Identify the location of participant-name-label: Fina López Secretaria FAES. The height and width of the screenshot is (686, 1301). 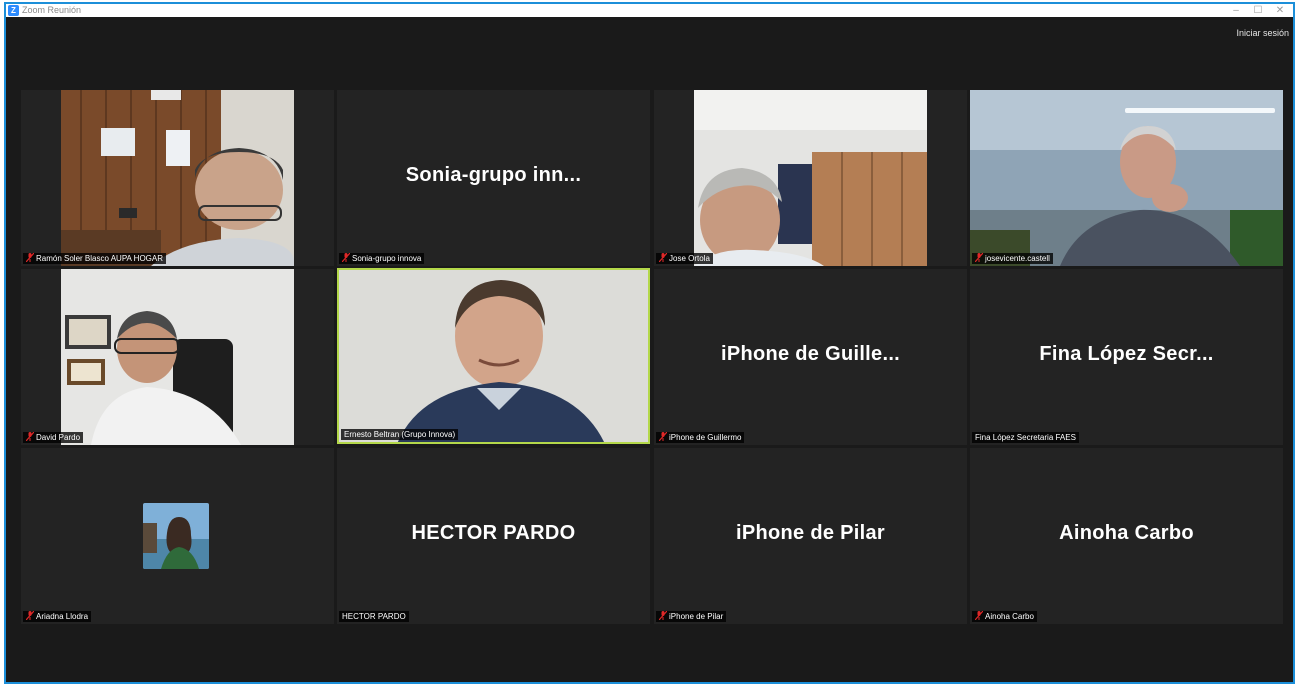
(1025, 437).